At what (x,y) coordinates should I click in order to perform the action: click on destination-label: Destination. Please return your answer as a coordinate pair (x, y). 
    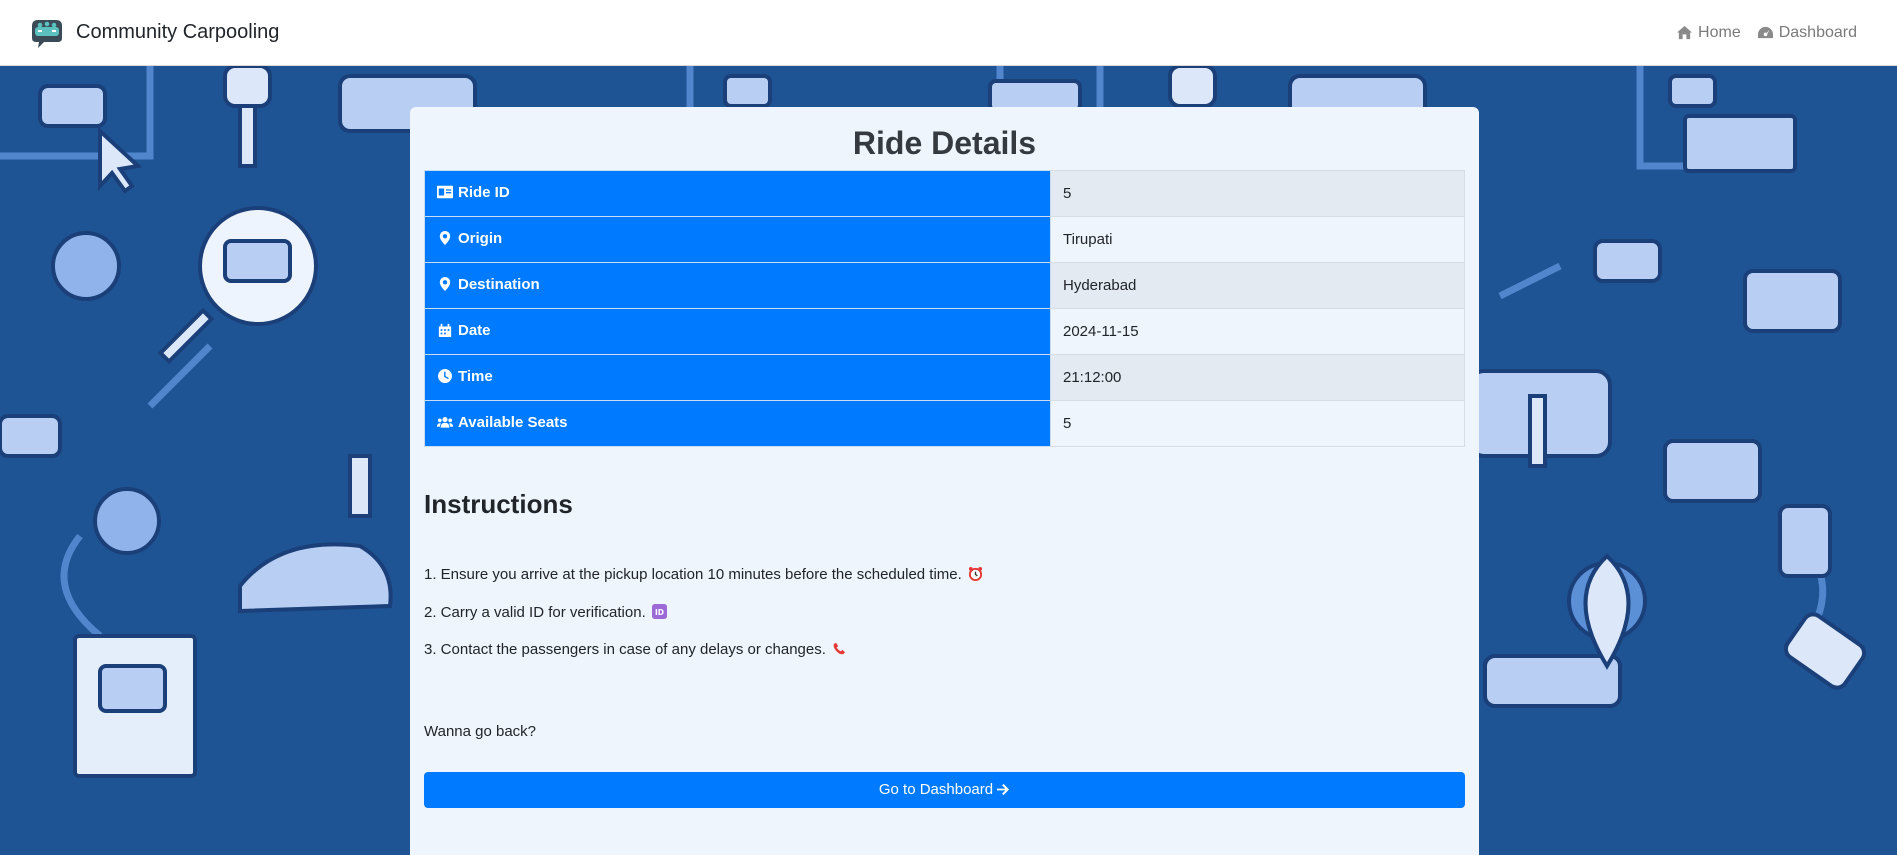
    Looking at the image, I should click on (499, 284).